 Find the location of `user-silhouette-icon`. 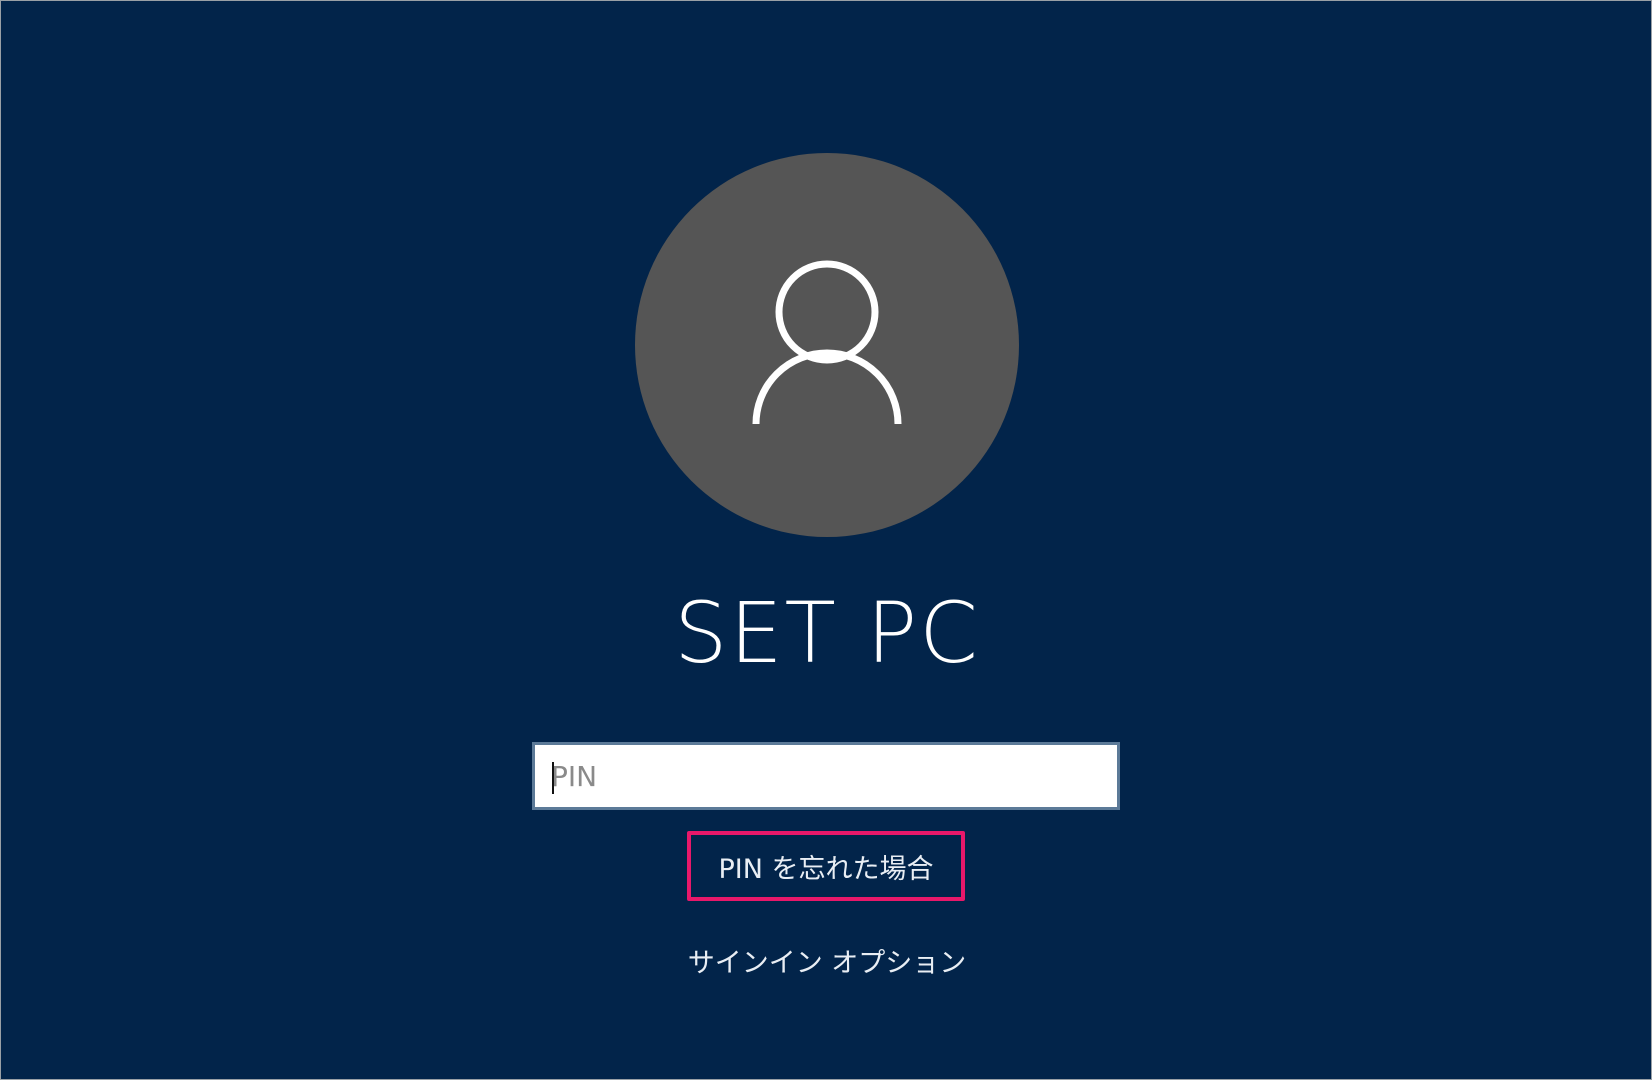

user-silhouette-icon is located at coordinates (827, 342).